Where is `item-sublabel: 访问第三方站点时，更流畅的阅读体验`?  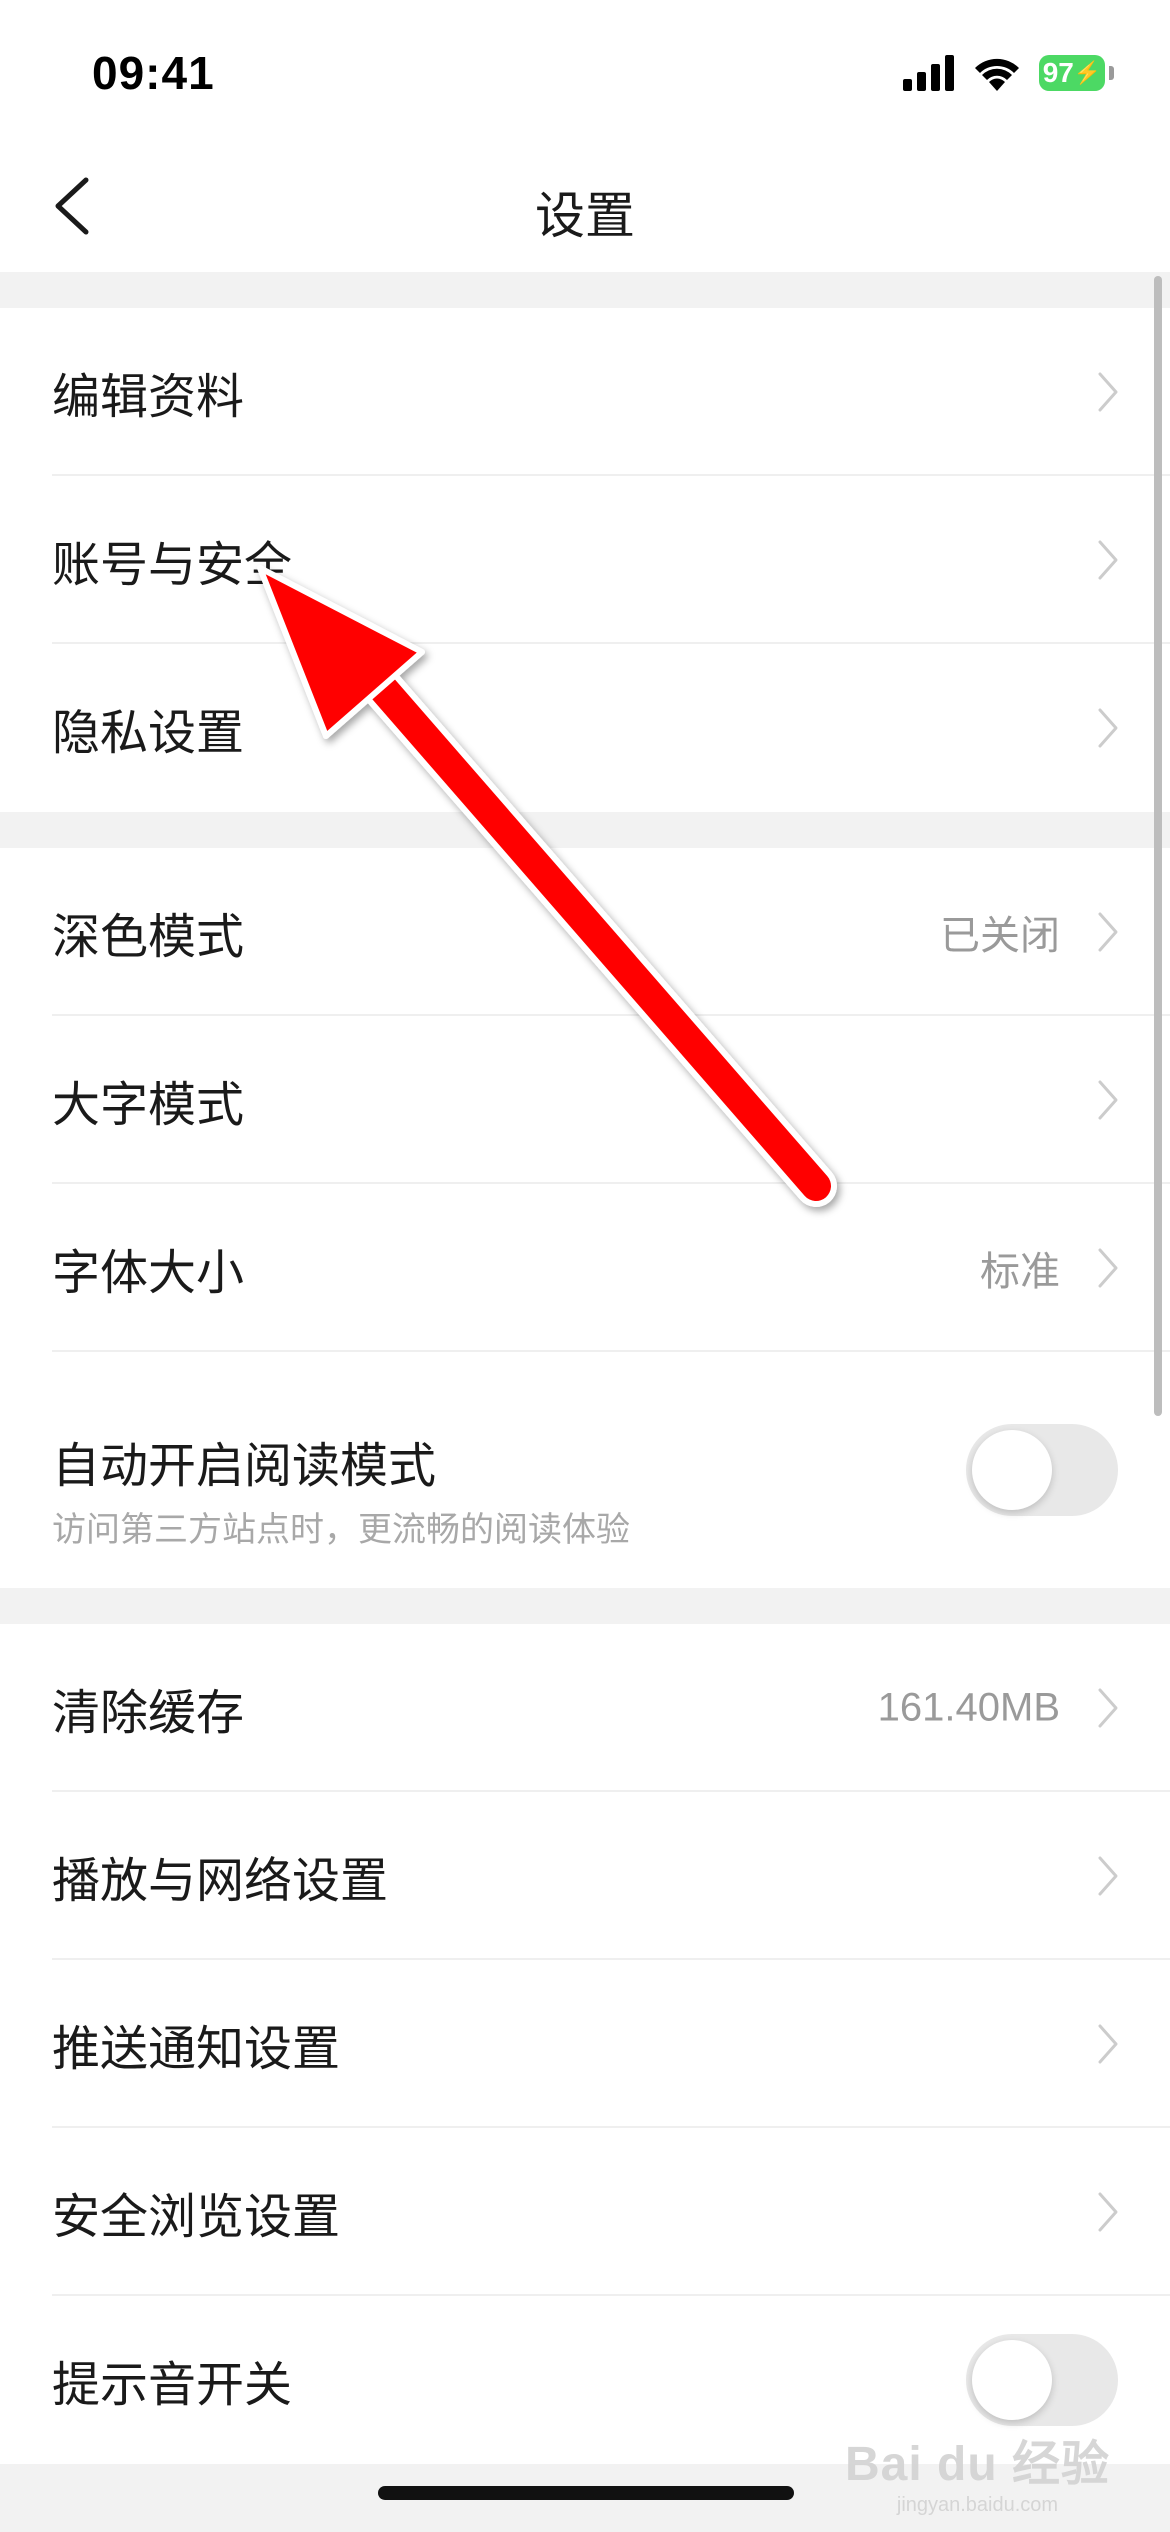 item-sublabel: 访问第三方站点时，更流畅的阅读体验 is located at coordinates (341, 1530).